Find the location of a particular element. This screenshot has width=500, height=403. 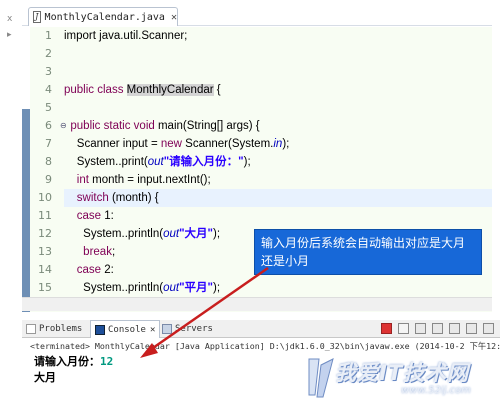

close-marker-icon: x is located at coordinates (9, 19).